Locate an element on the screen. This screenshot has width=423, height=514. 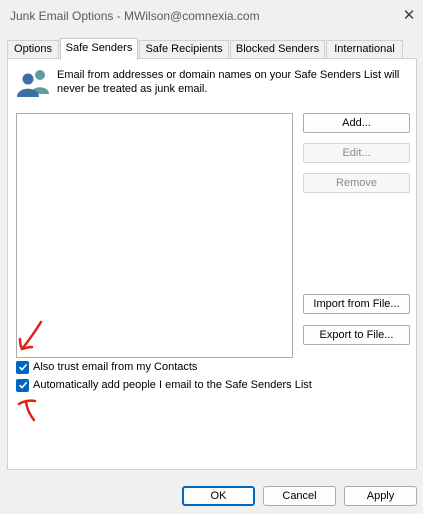
ok-button: OK is located at coordinates (218, 496).